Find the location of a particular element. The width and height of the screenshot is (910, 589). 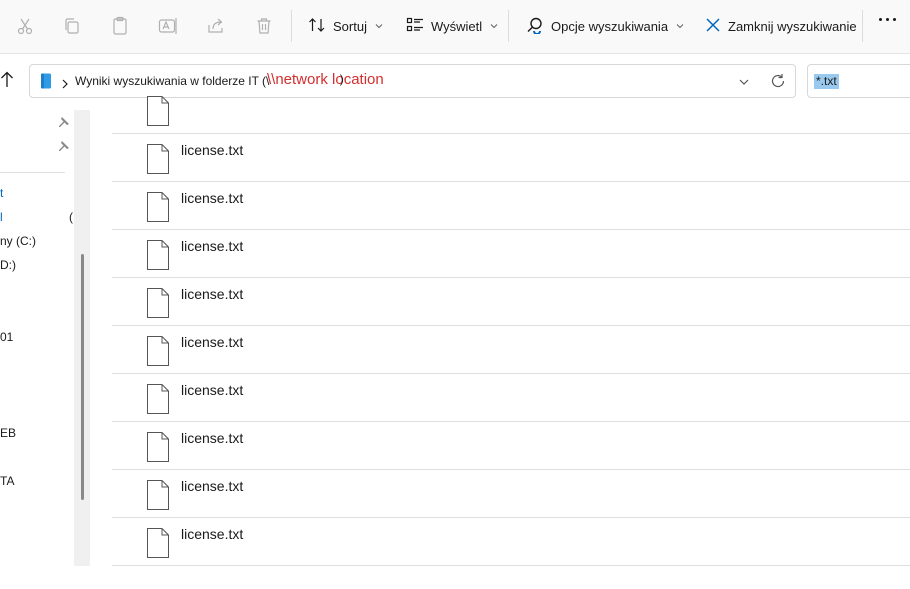

view-button: Wyświetl is located at coordinates (452, 26).